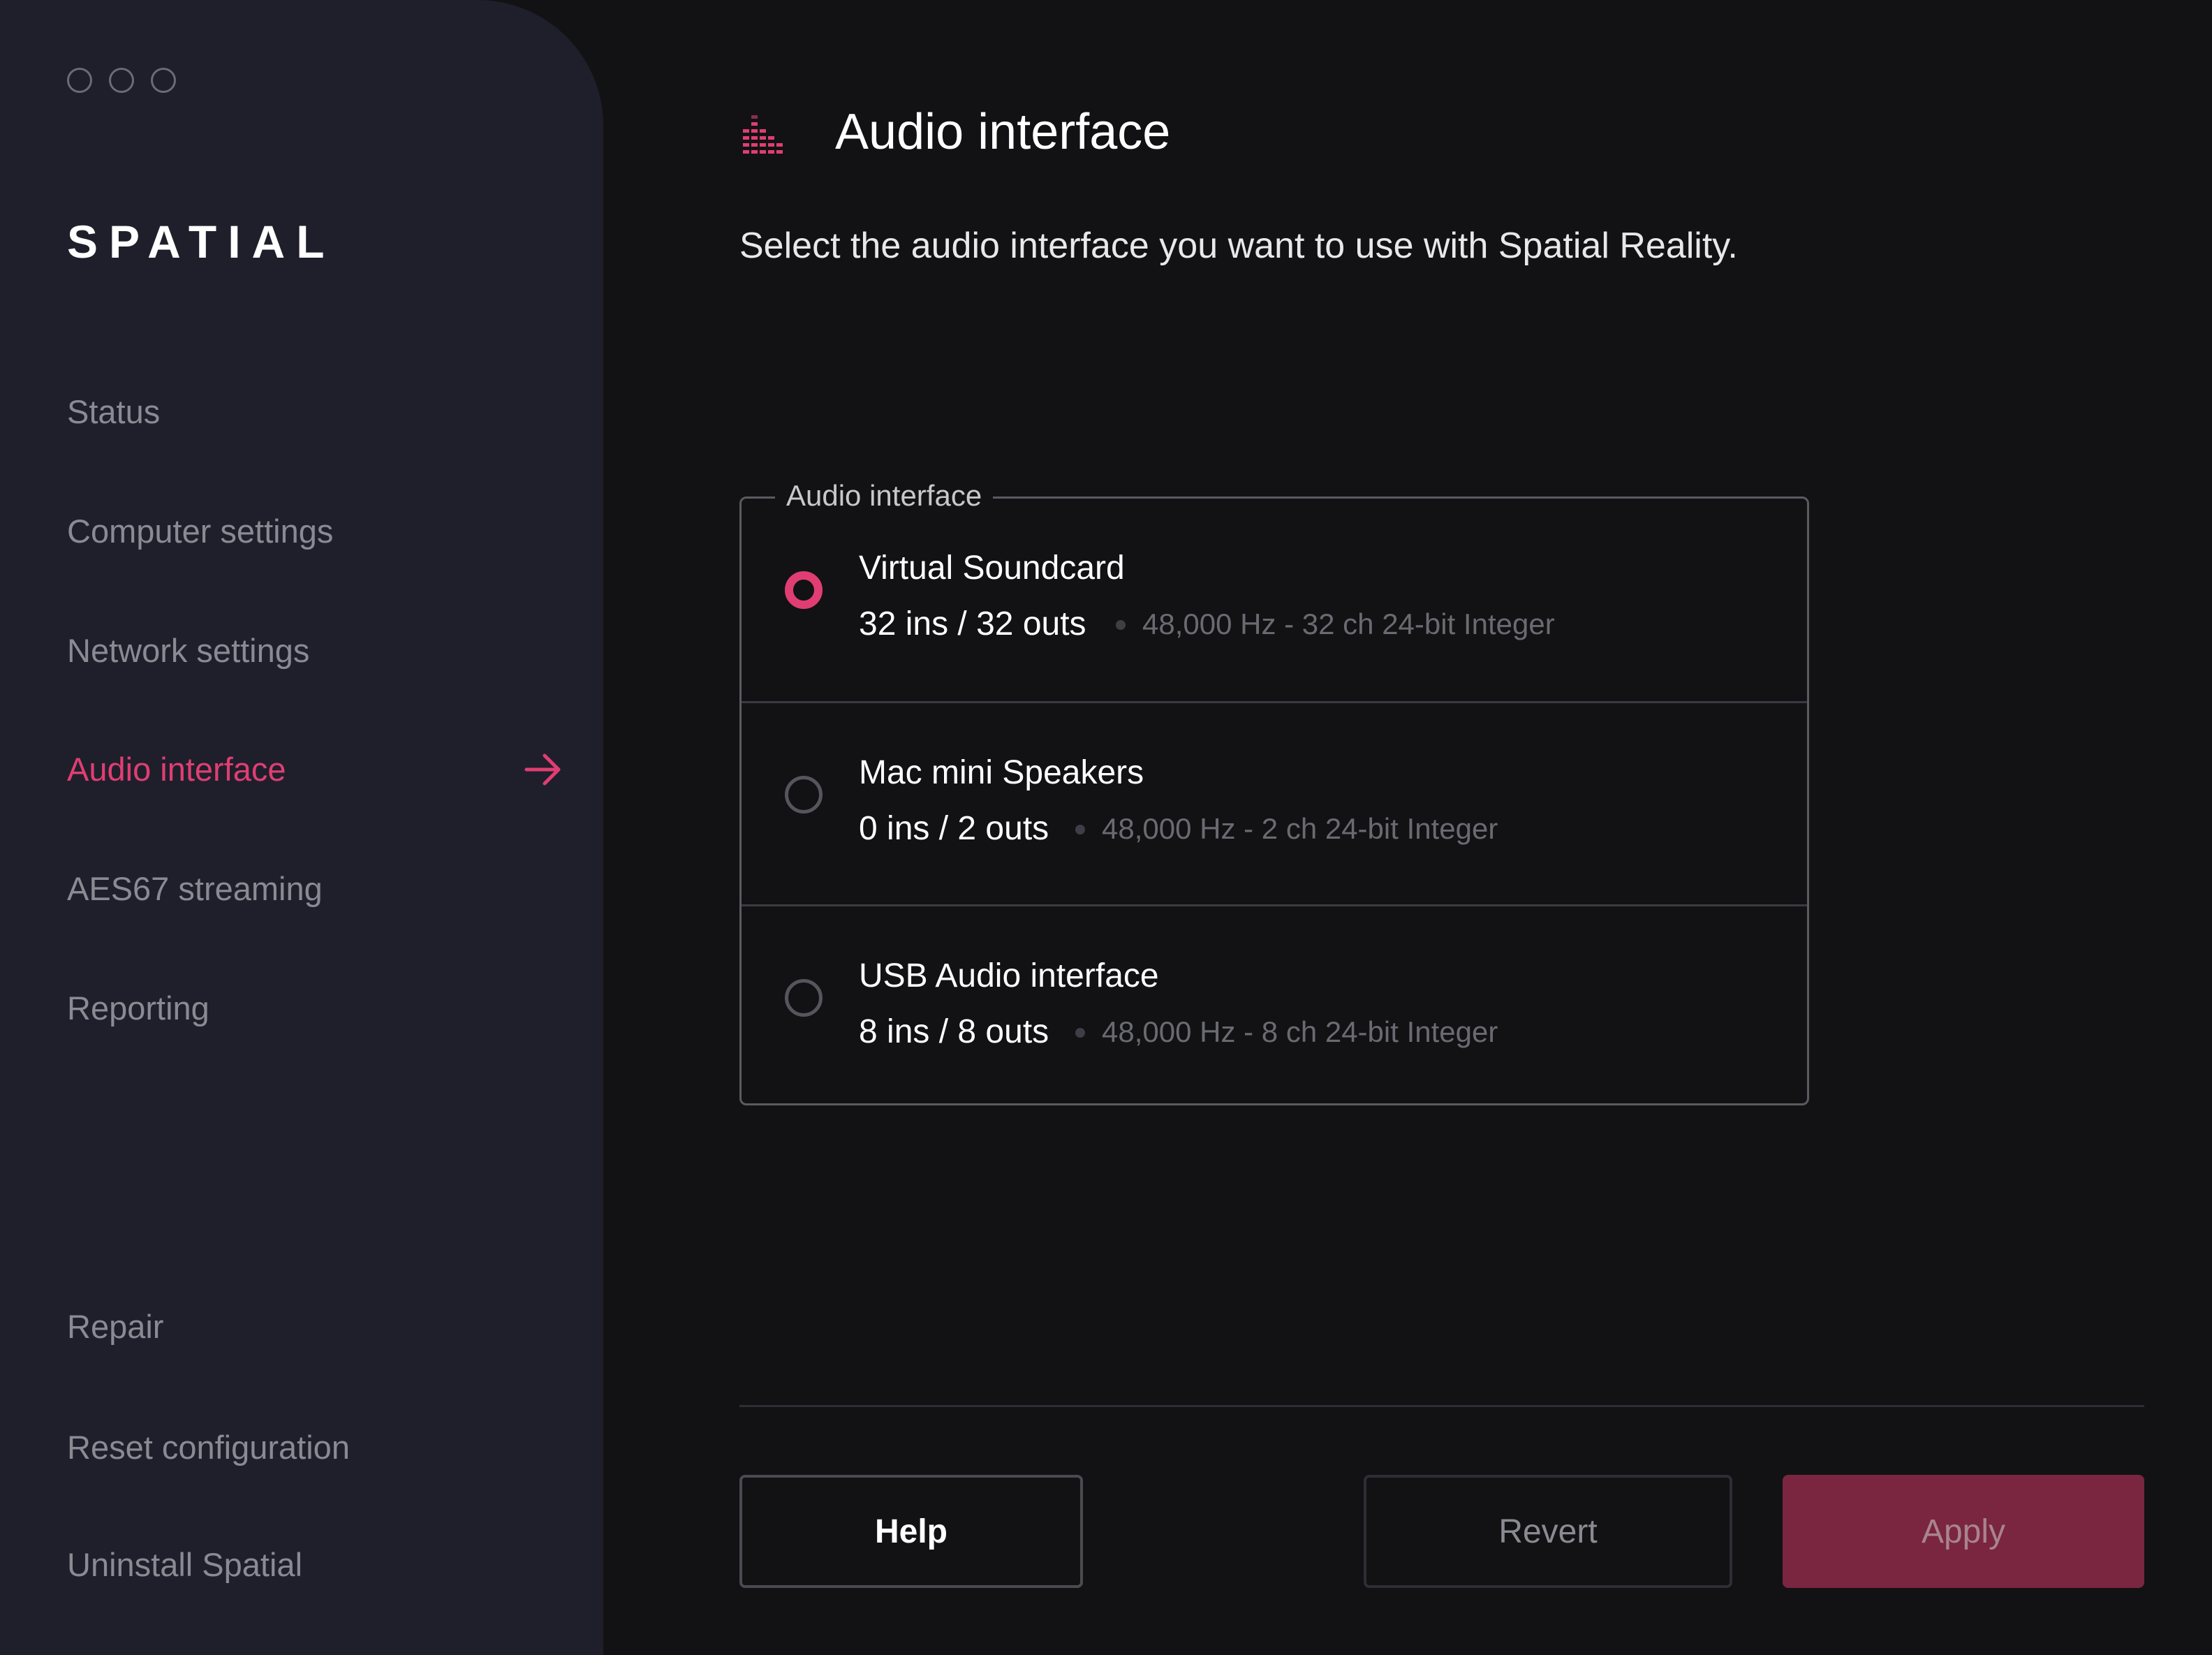  What do you see at coordinates (884, 496) in the screenshot?
I see `group-legend: Audio interface` at bounding box center [884, 496].